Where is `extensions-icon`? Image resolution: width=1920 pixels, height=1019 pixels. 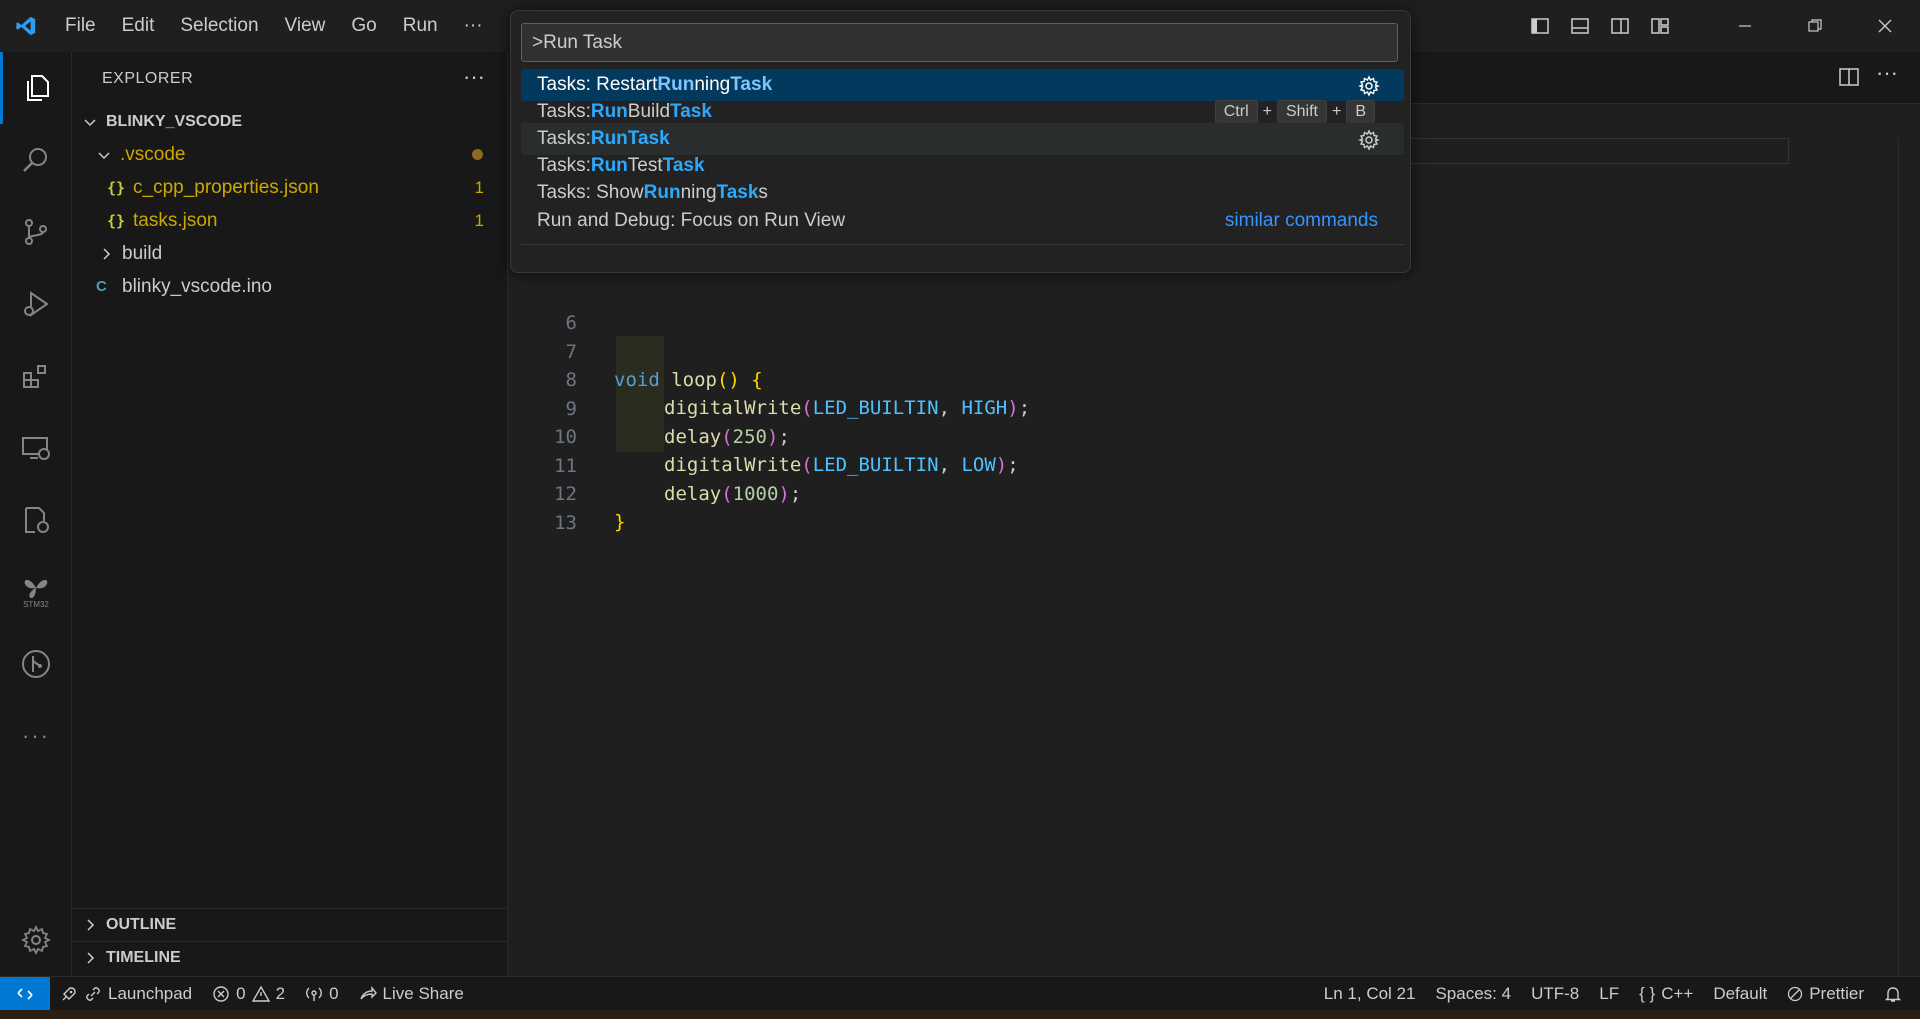 extensions-icon is located at coordinates (36, 376).